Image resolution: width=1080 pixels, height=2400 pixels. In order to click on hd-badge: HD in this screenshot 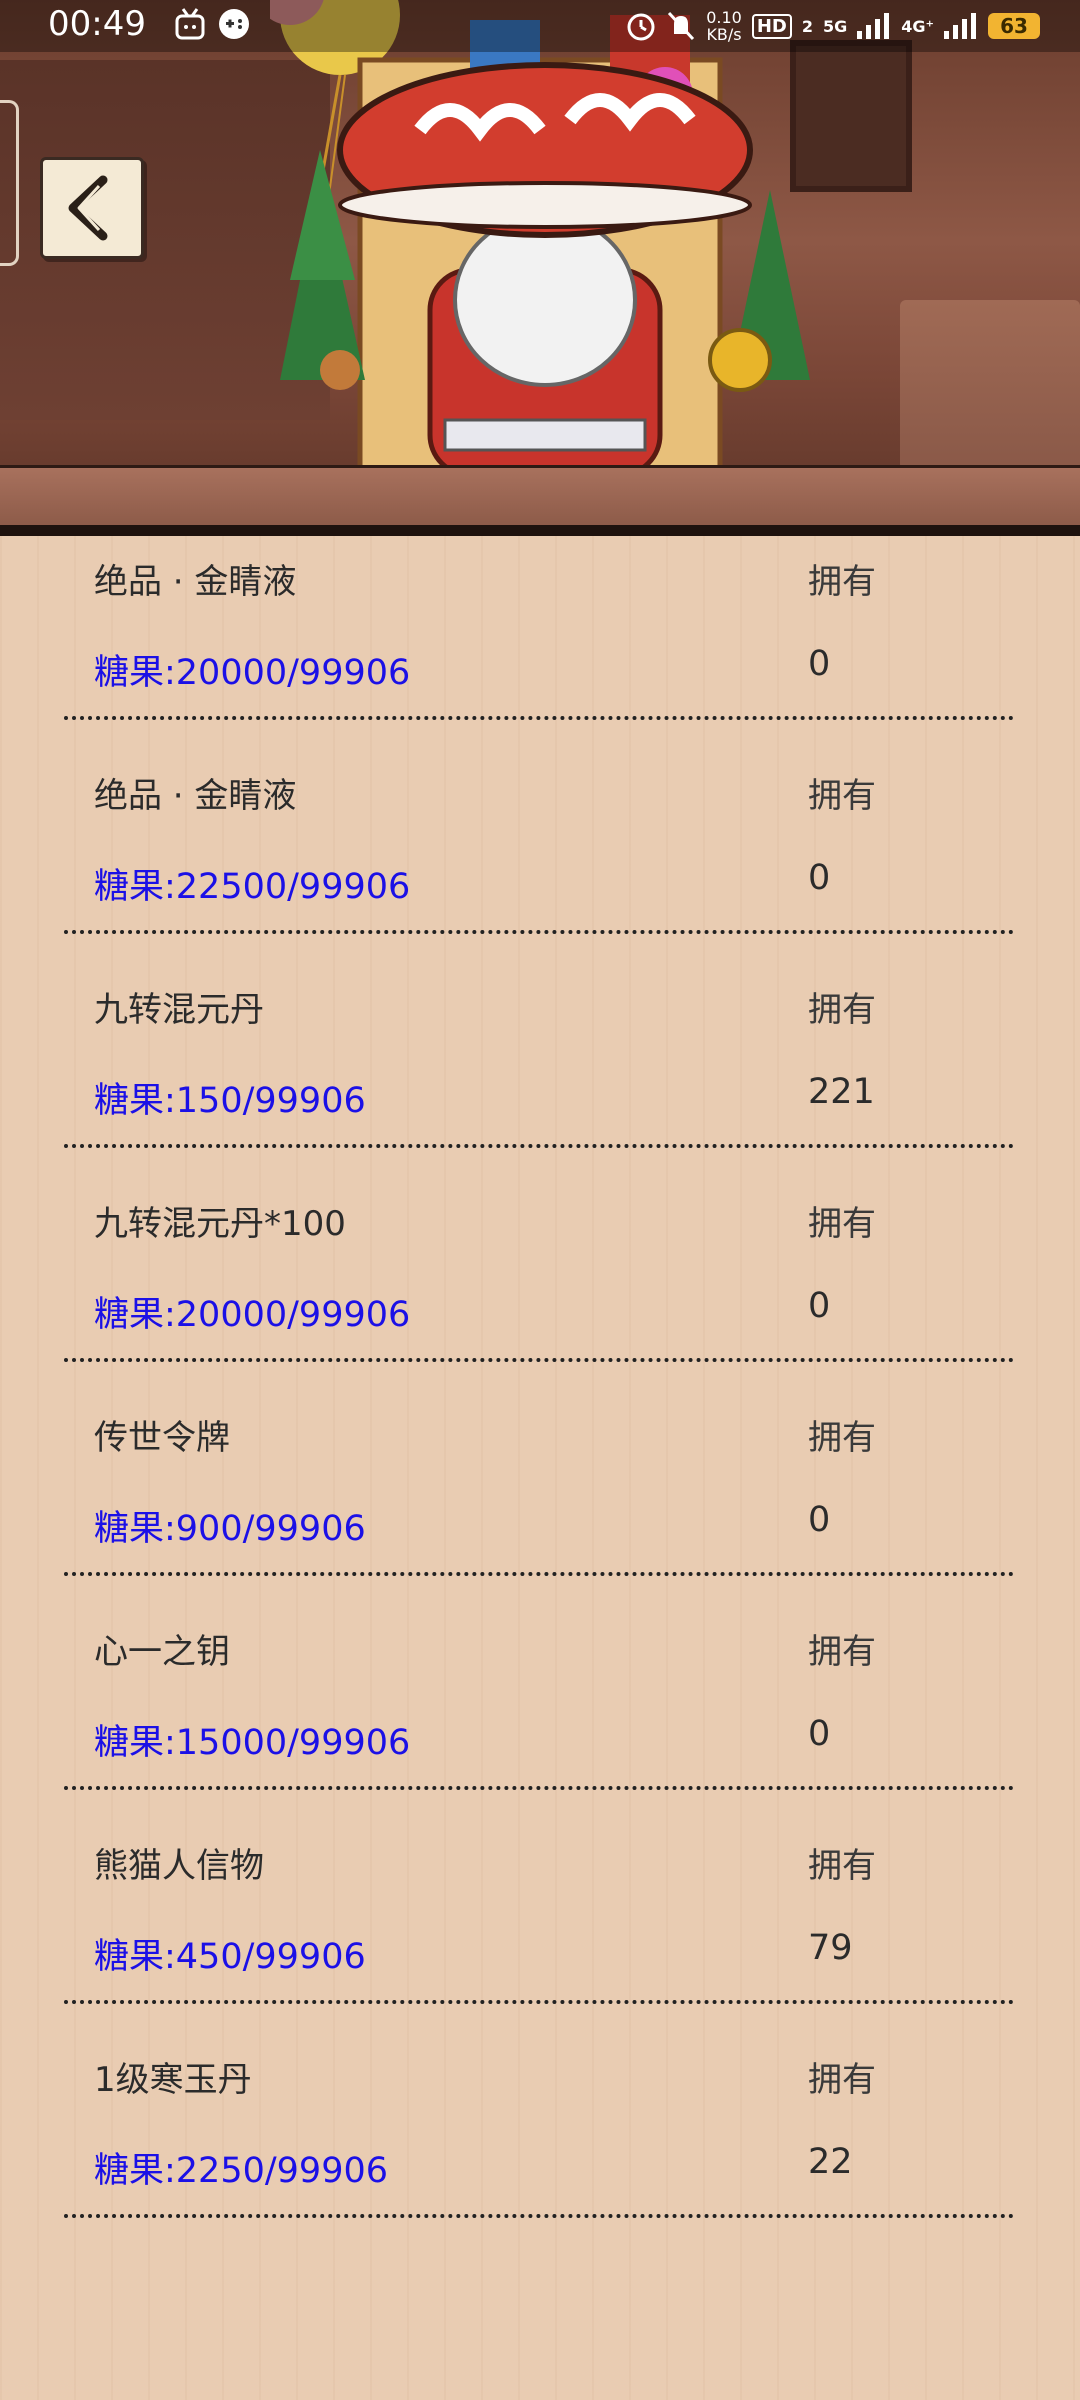, I will do `click(771, 26)`.